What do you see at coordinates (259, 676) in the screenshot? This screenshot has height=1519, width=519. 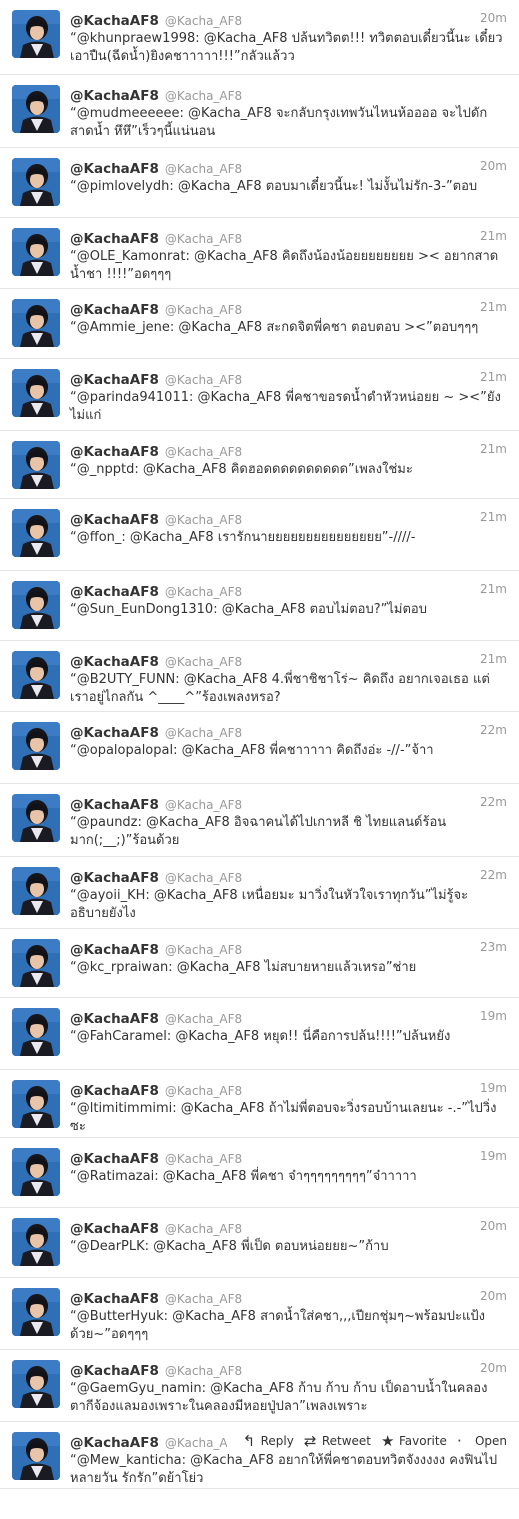 I see `tweet-item: @KachaAF8 @Kacha_AF8 21m “@B2UTY_FUNN` at bounding box center [259, 676].